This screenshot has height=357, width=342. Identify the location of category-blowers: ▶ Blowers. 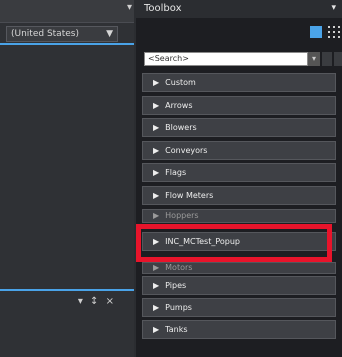
(239, 127).